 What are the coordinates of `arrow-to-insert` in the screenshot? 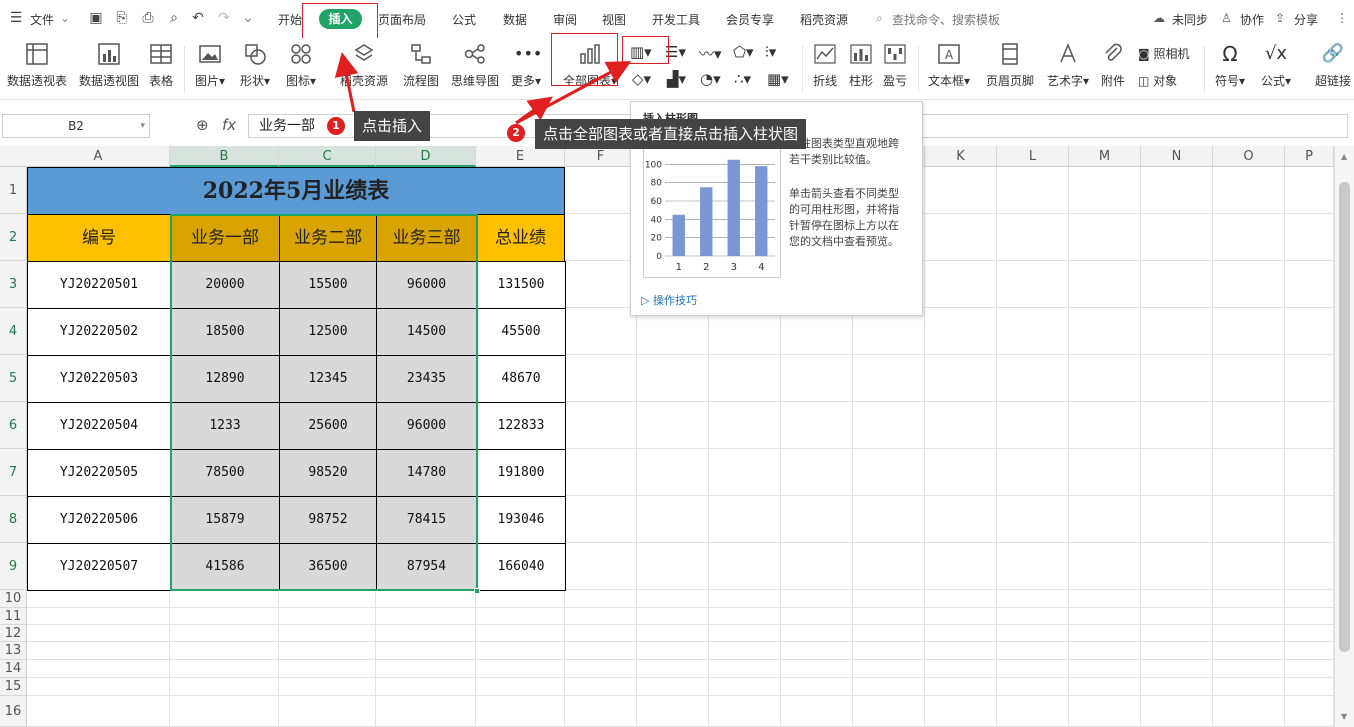 It's located at (346, 82).